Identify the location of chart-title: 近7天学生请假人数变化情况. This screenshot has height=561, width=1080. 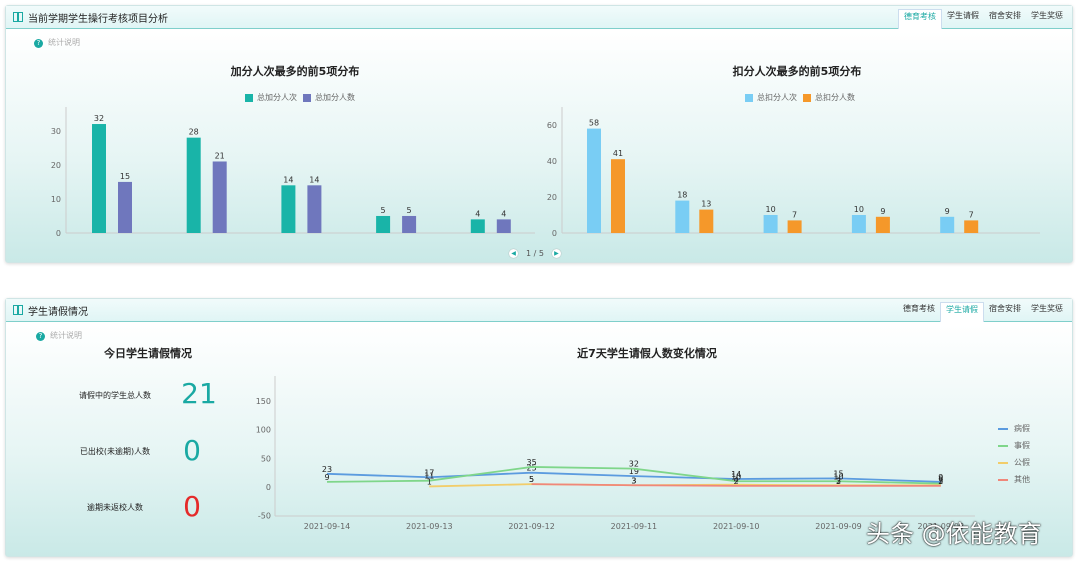
(647, 353).